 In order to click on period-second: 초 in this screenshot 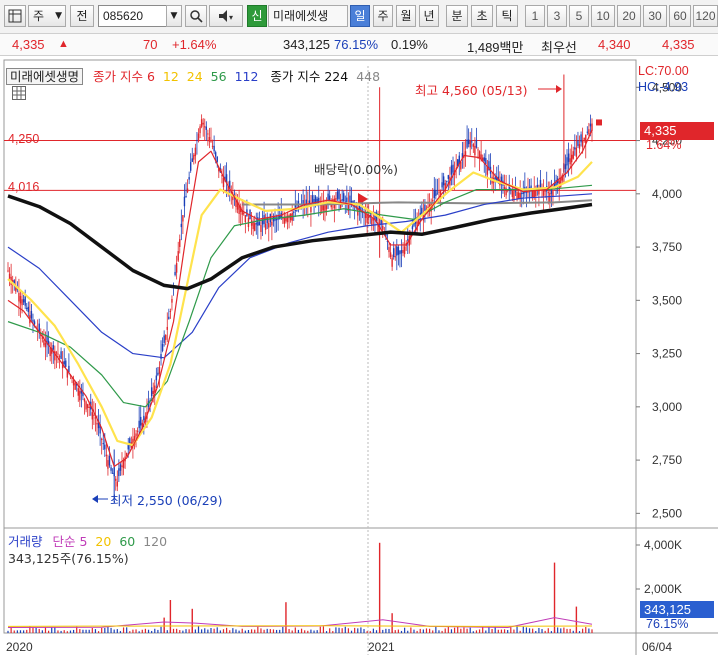, I will do `click(482, 16)`.